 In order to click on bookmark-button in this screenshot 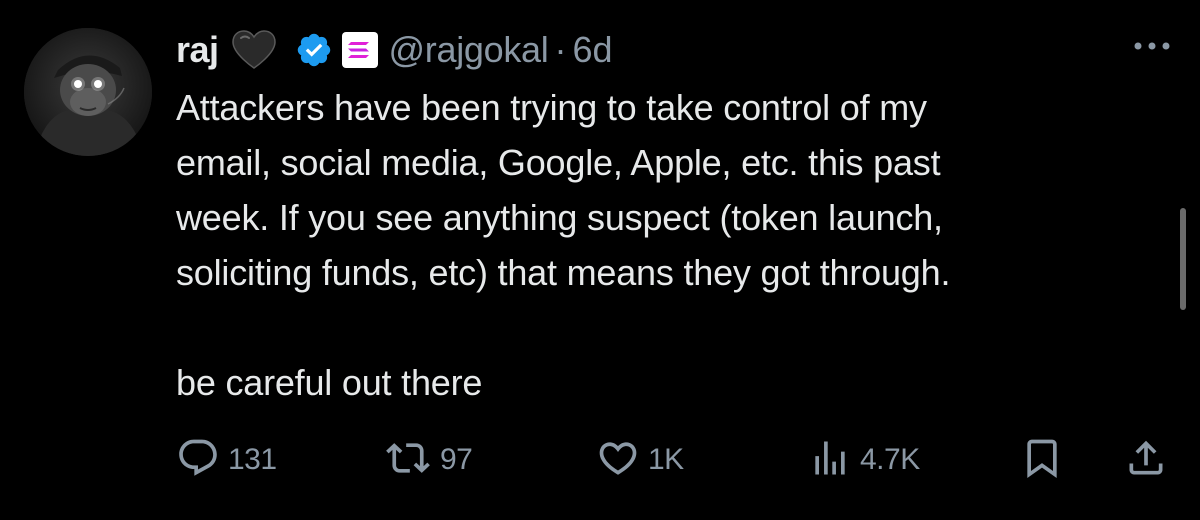, I will do `click(1042, 460)`.